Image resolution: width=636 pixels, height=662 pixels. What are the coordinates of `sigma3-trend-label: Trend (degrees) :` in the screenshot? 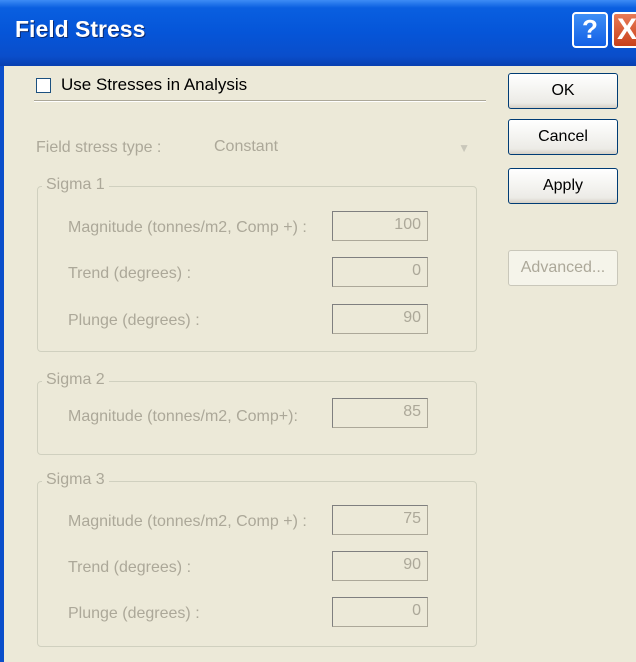 It's located at (130, 567).